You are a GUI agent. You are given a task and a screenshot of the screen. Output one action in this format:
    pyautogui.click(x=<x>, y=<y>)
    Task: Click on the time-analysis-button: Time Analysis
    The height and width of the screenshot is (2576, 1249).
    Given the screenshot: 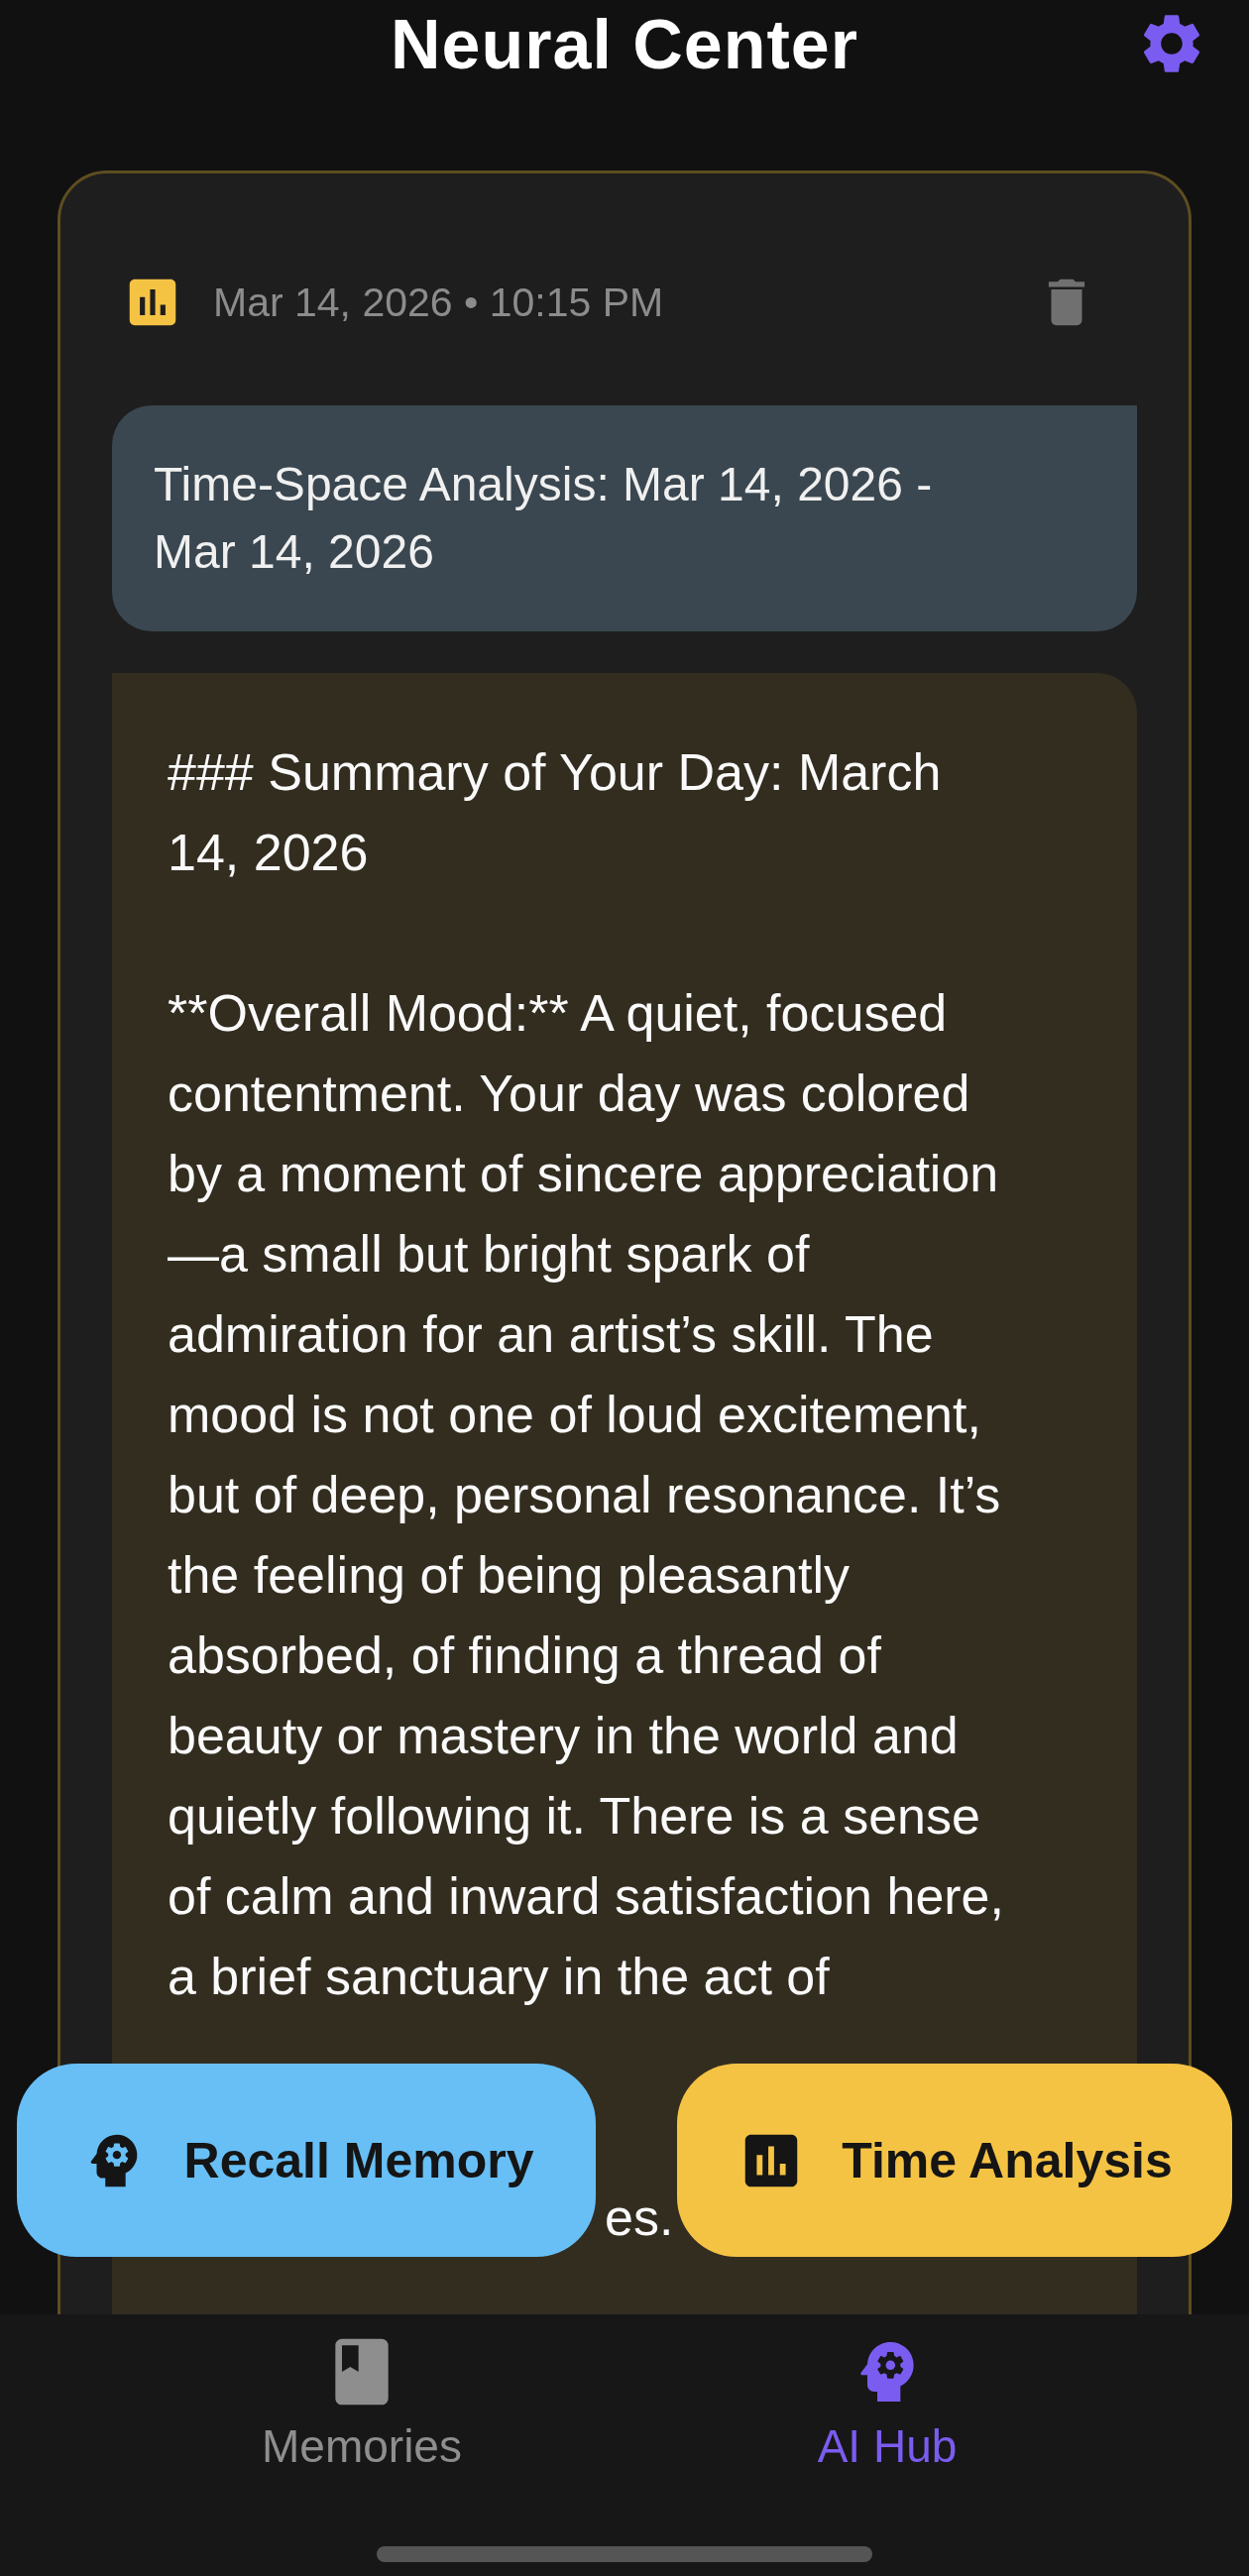 What is the action you would take?
    pyautogui.click(x=954, y=2160)
    